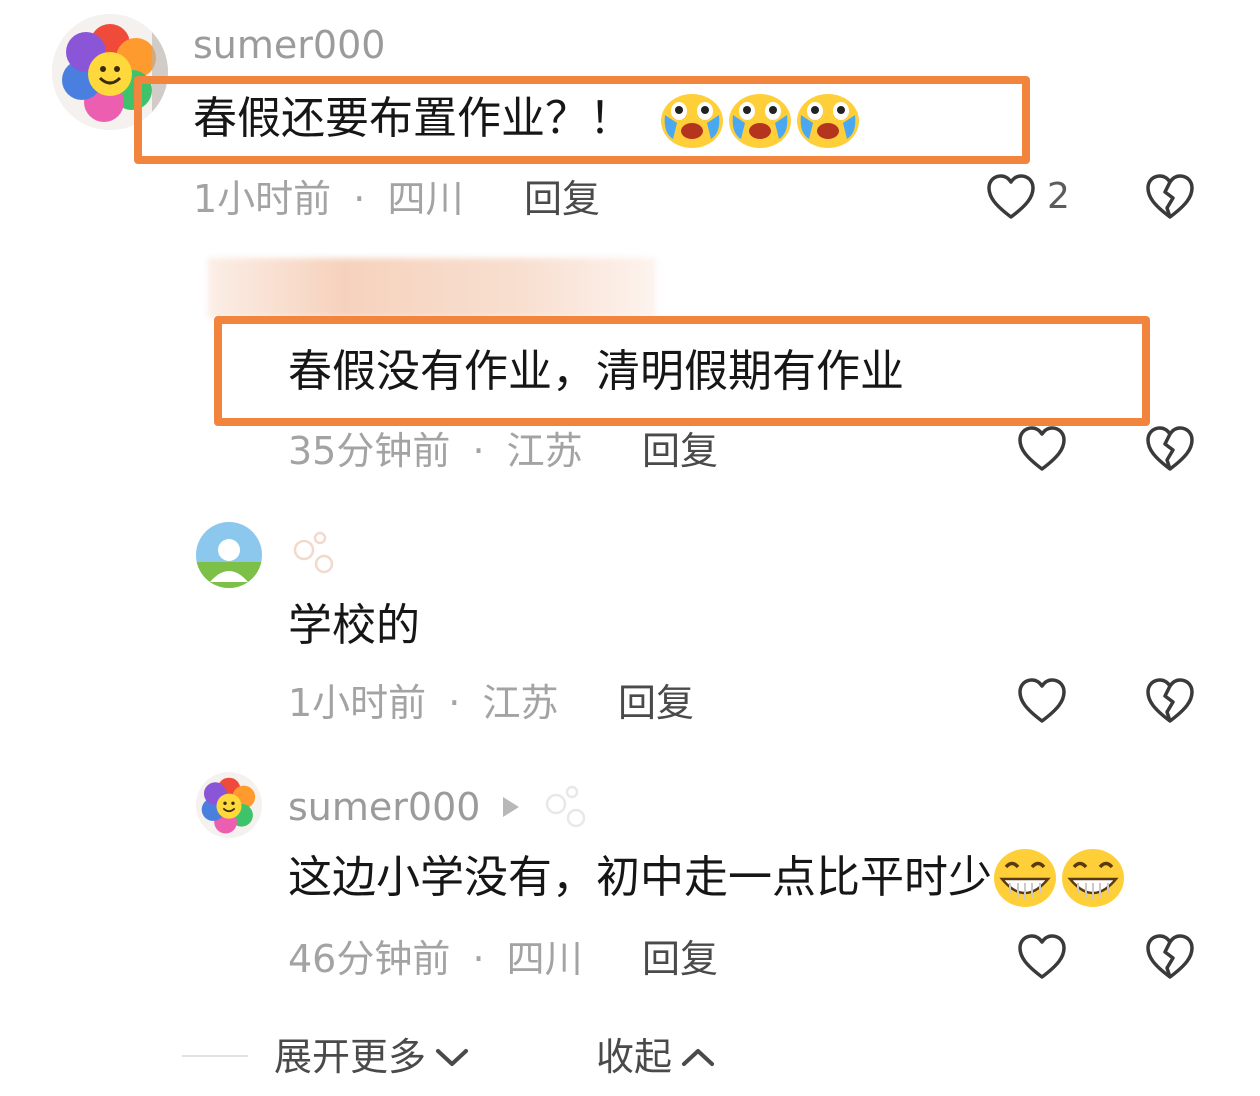 This screenshot has height=1096, width=1260. Describe the element at coordinates (596, 371) in the screenshot. I see `comment-body: 春假没有作业，清明假期有作业` at that location.